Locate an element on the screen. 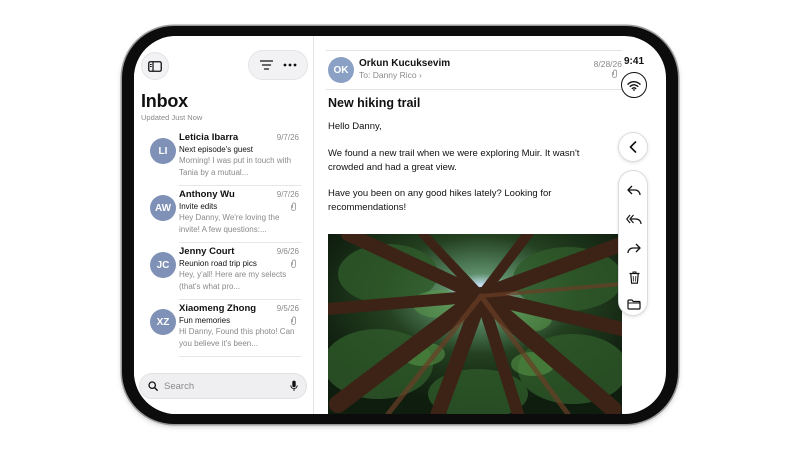 The image size is (800, 450). sidebar-toggle-icon is located at coordinates (155, 66).